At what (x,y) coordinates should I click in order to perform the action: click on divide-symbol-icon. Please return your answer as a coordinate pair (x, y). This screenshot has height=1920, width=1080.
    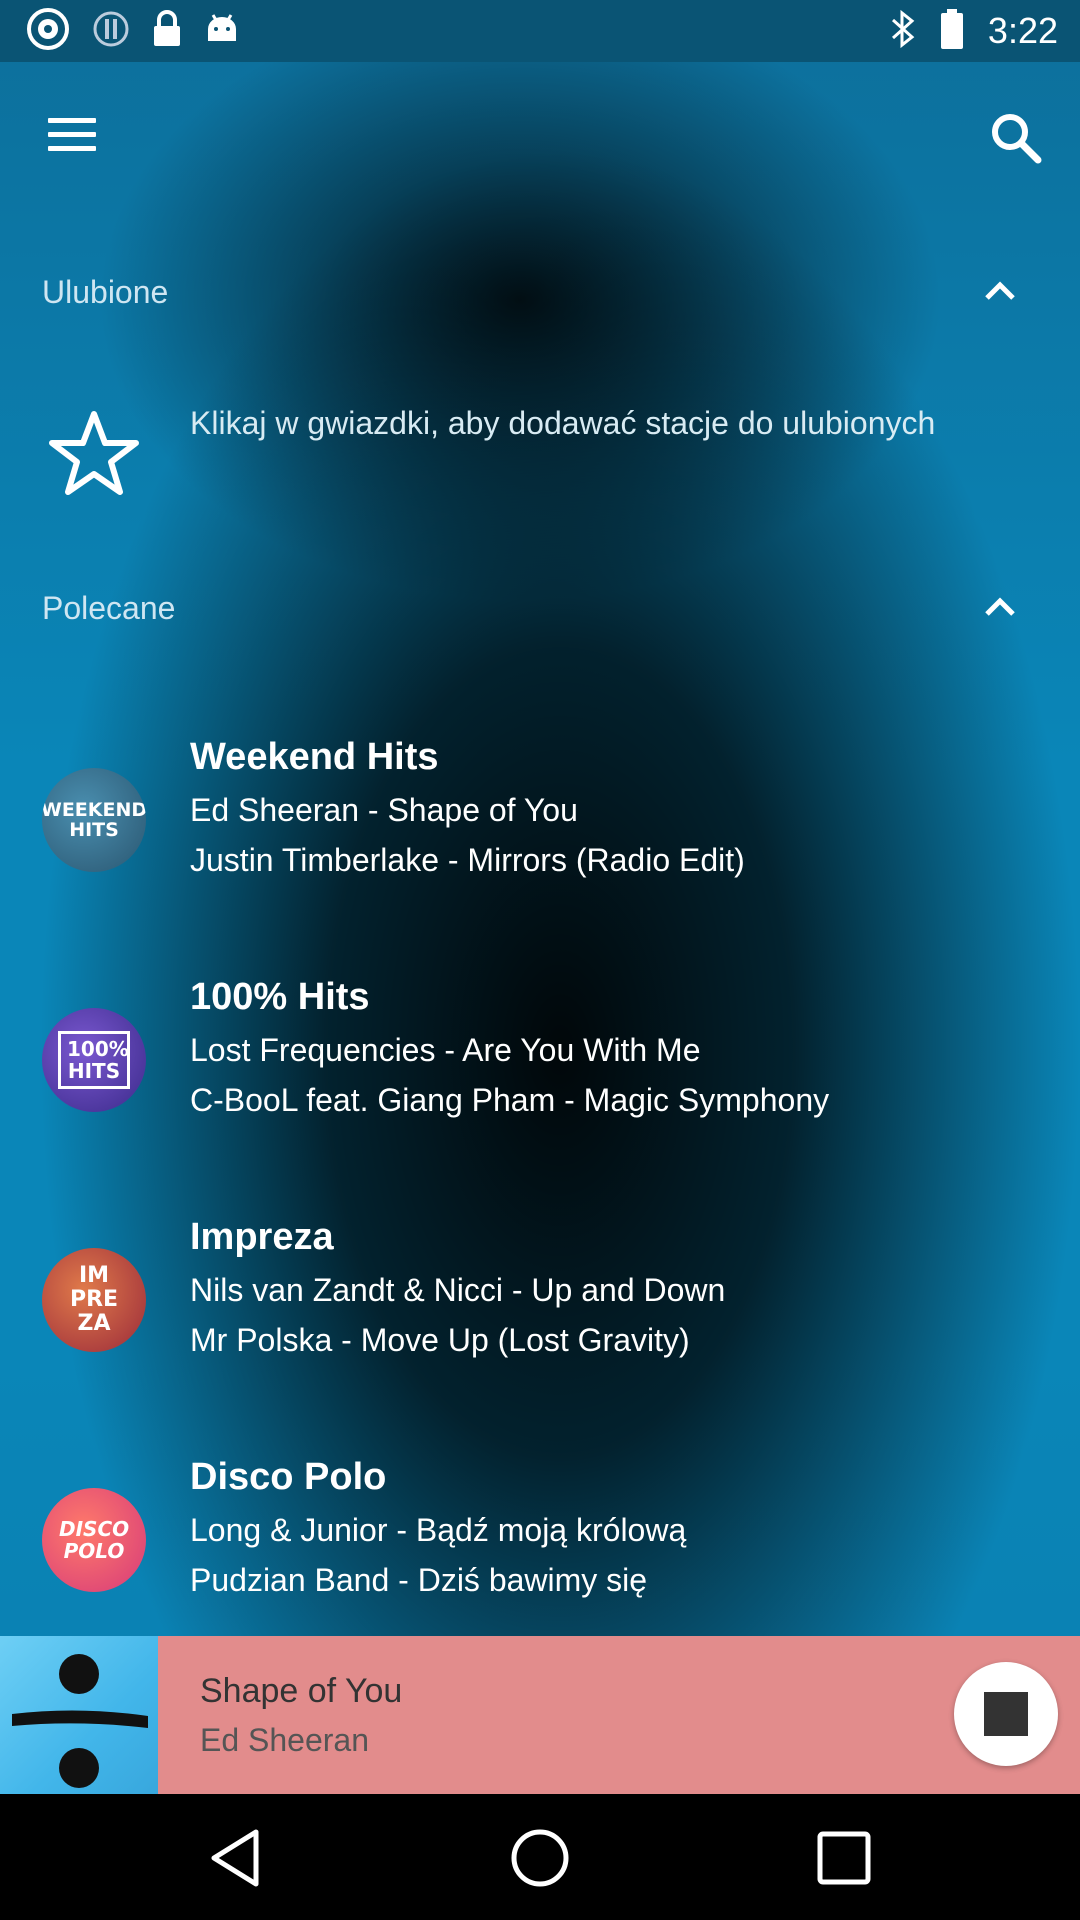
    Looking at the image, I should click on (80, 1721).